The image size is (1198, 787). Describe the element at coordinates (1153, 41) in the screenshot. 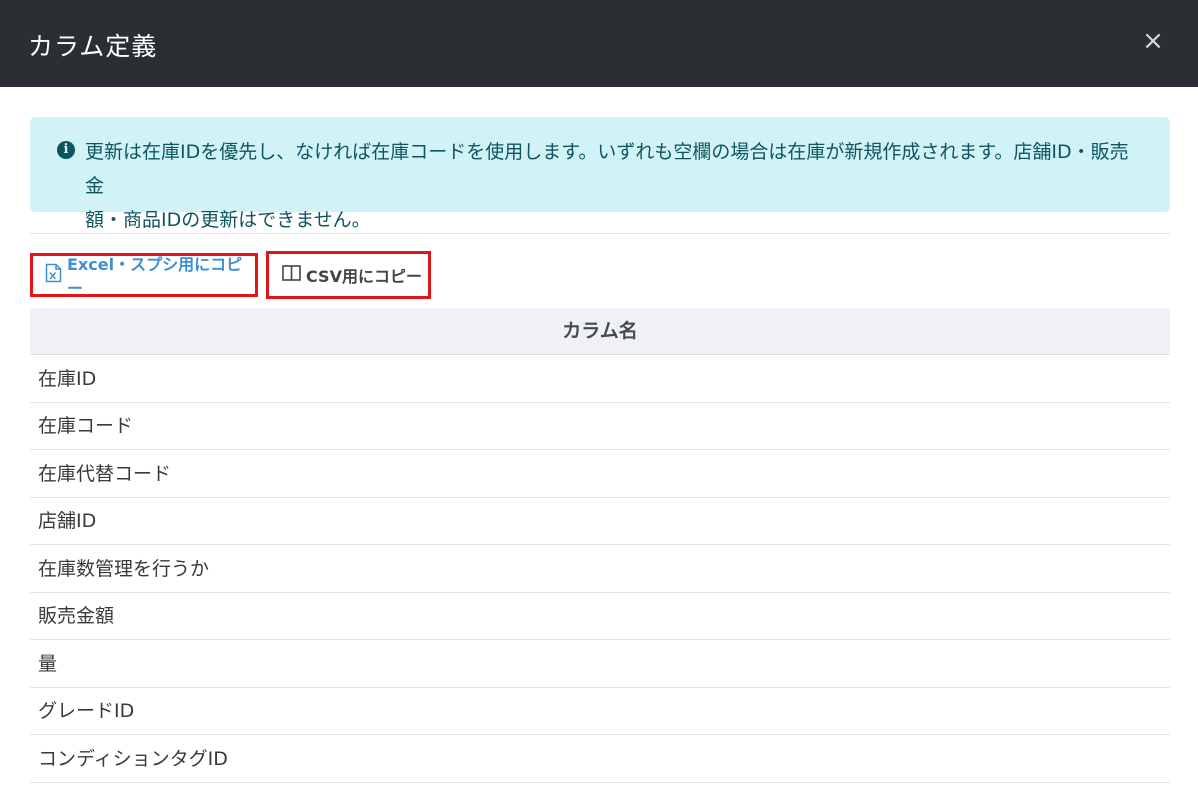

I see `close-button: ×` at that location.